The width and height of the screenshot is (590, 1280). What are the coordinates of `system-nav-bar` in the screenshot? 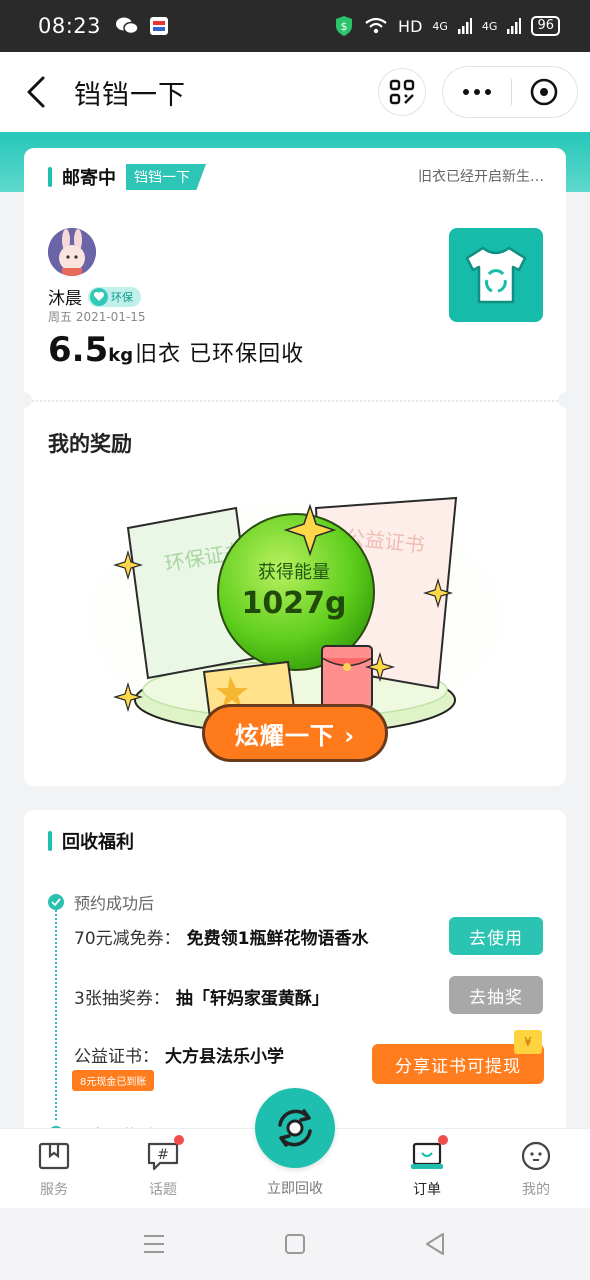 It's located at (295, 1244).